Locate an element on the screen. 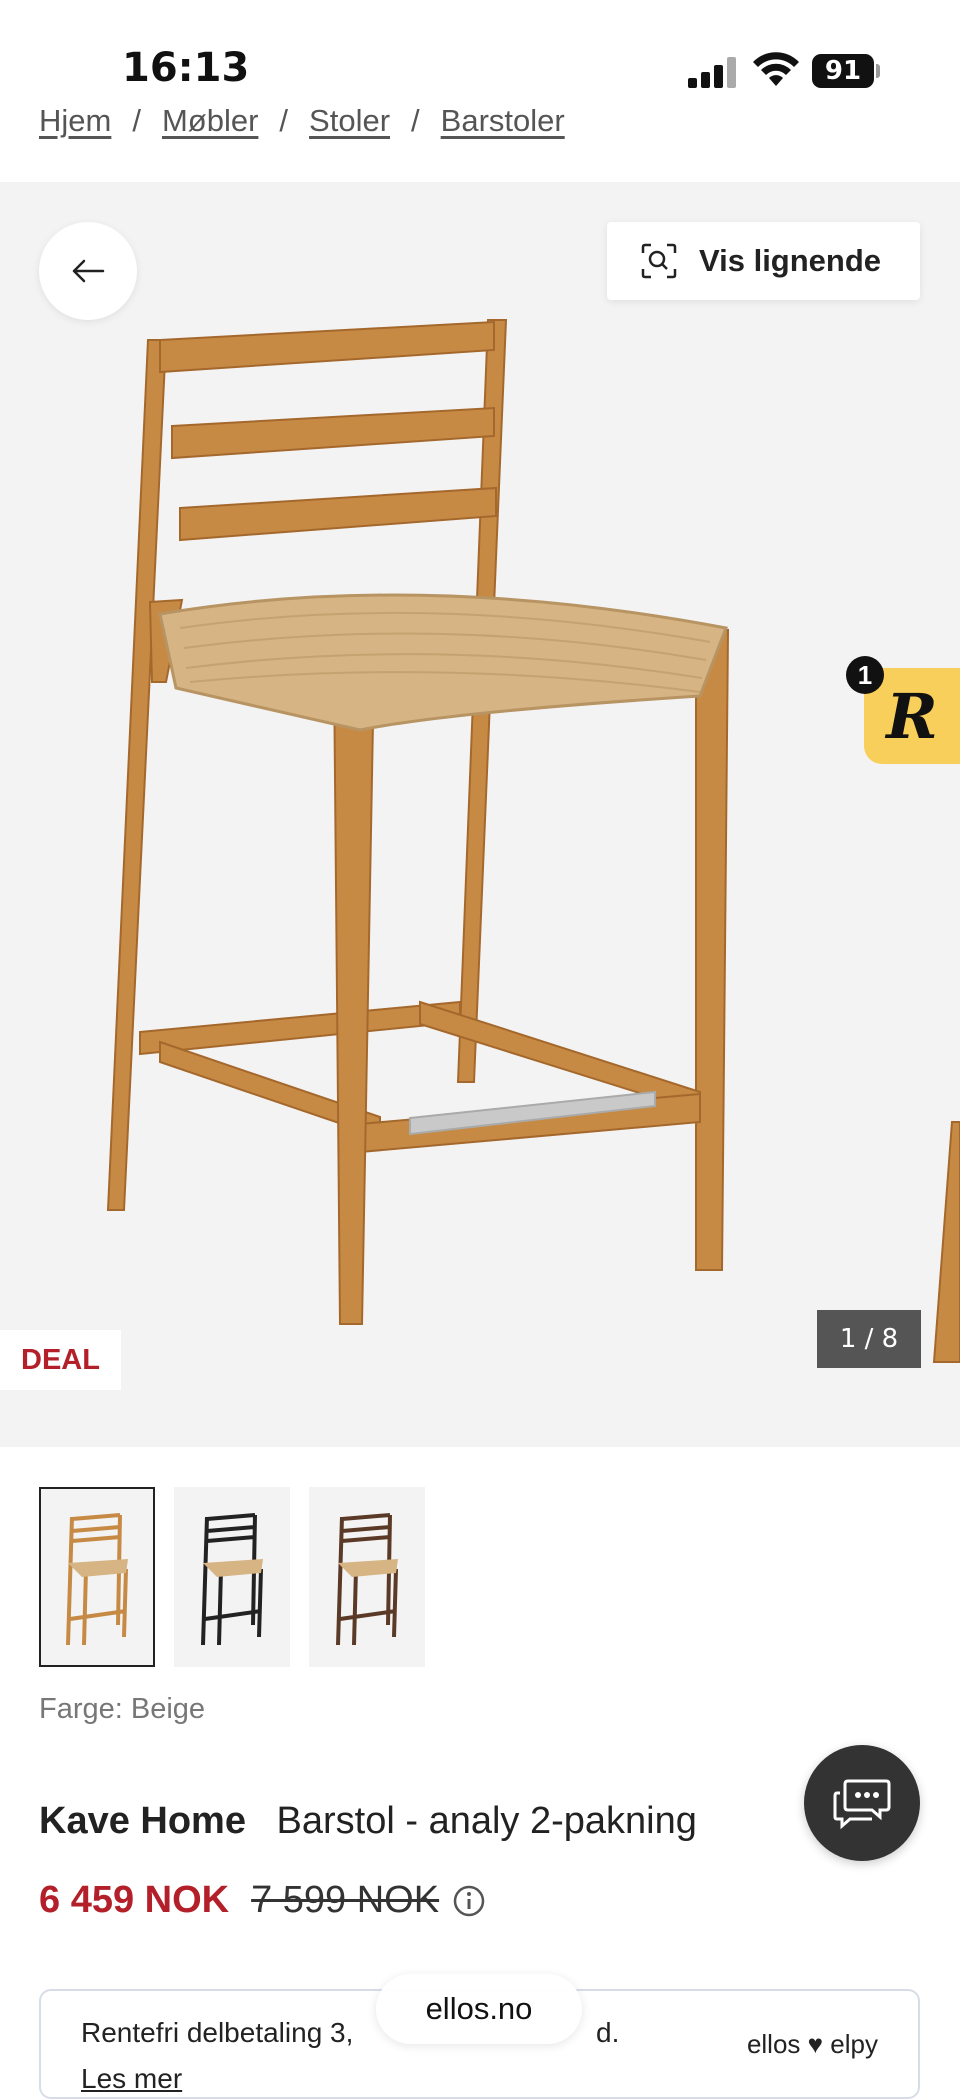 This screenshot has height=2099, width=960. breadcrumb-mobler: Møbler is located at coordinates (210, 121).